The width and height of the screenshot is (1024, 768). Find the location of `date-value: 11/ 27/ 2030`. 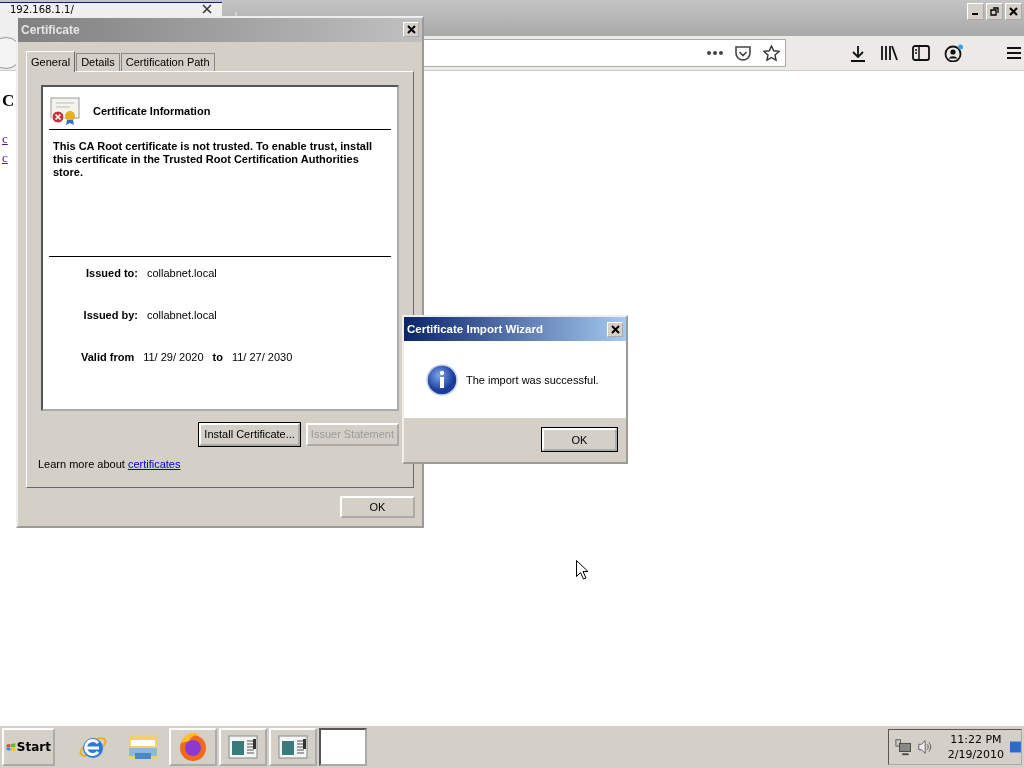

date-value: 11/ 27/ 2030 is located at coordinates (262, 356).